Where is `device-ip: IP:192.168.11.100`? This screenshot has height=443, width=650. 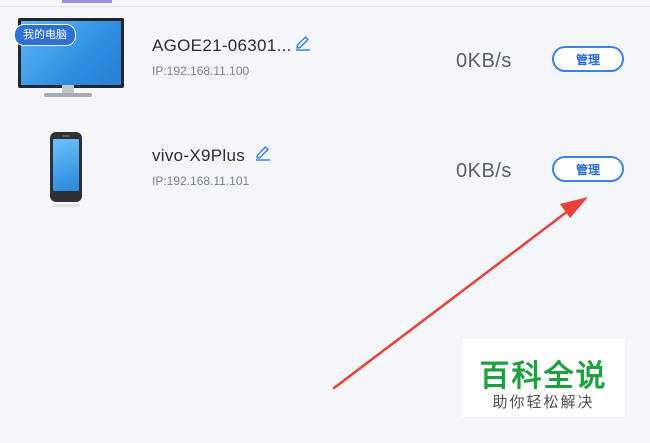
device-ip: IP:192.168.11.100 is located at coordinates (201, 71).